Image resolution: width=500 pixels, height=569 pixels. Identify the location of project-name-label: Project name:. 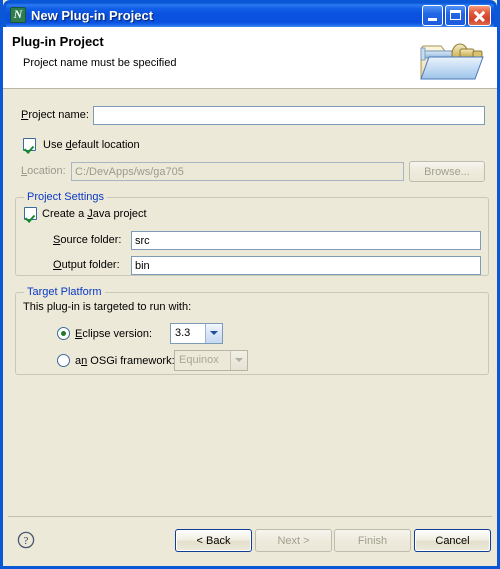
(55, 115).